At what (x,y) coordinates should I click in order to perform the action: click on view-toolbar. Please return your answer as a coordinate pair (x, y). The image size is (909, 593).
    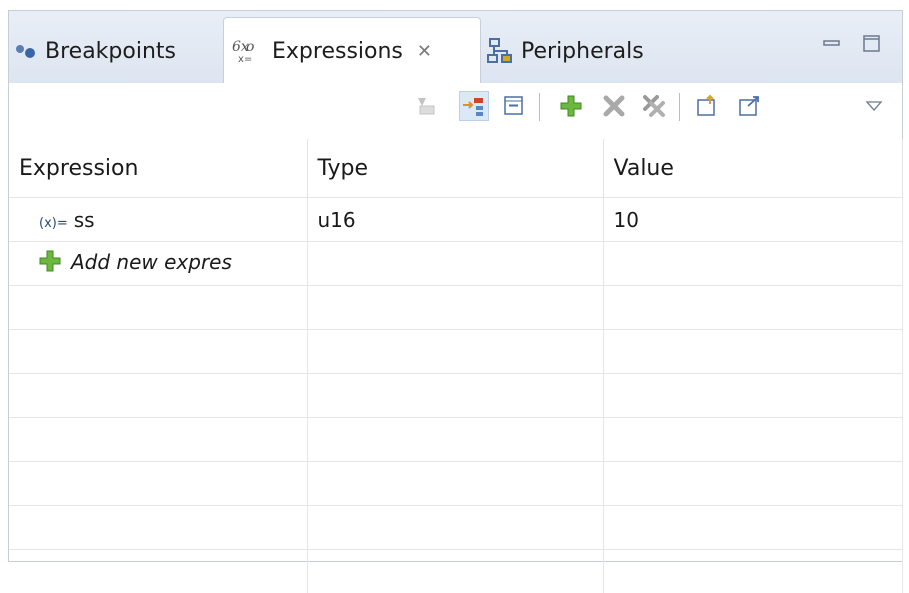
    Looking at the image, I should click on (455, 114).